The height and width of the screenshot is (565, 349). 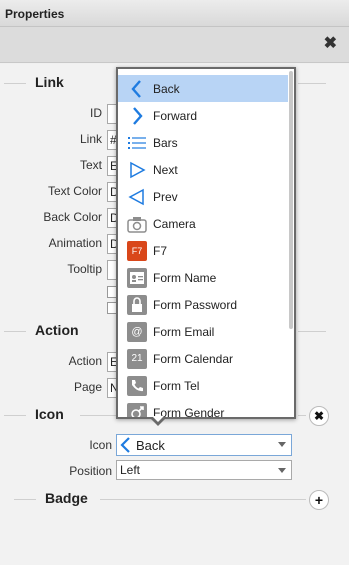 I want to click on phone-icon, so click(x=137, y=386).